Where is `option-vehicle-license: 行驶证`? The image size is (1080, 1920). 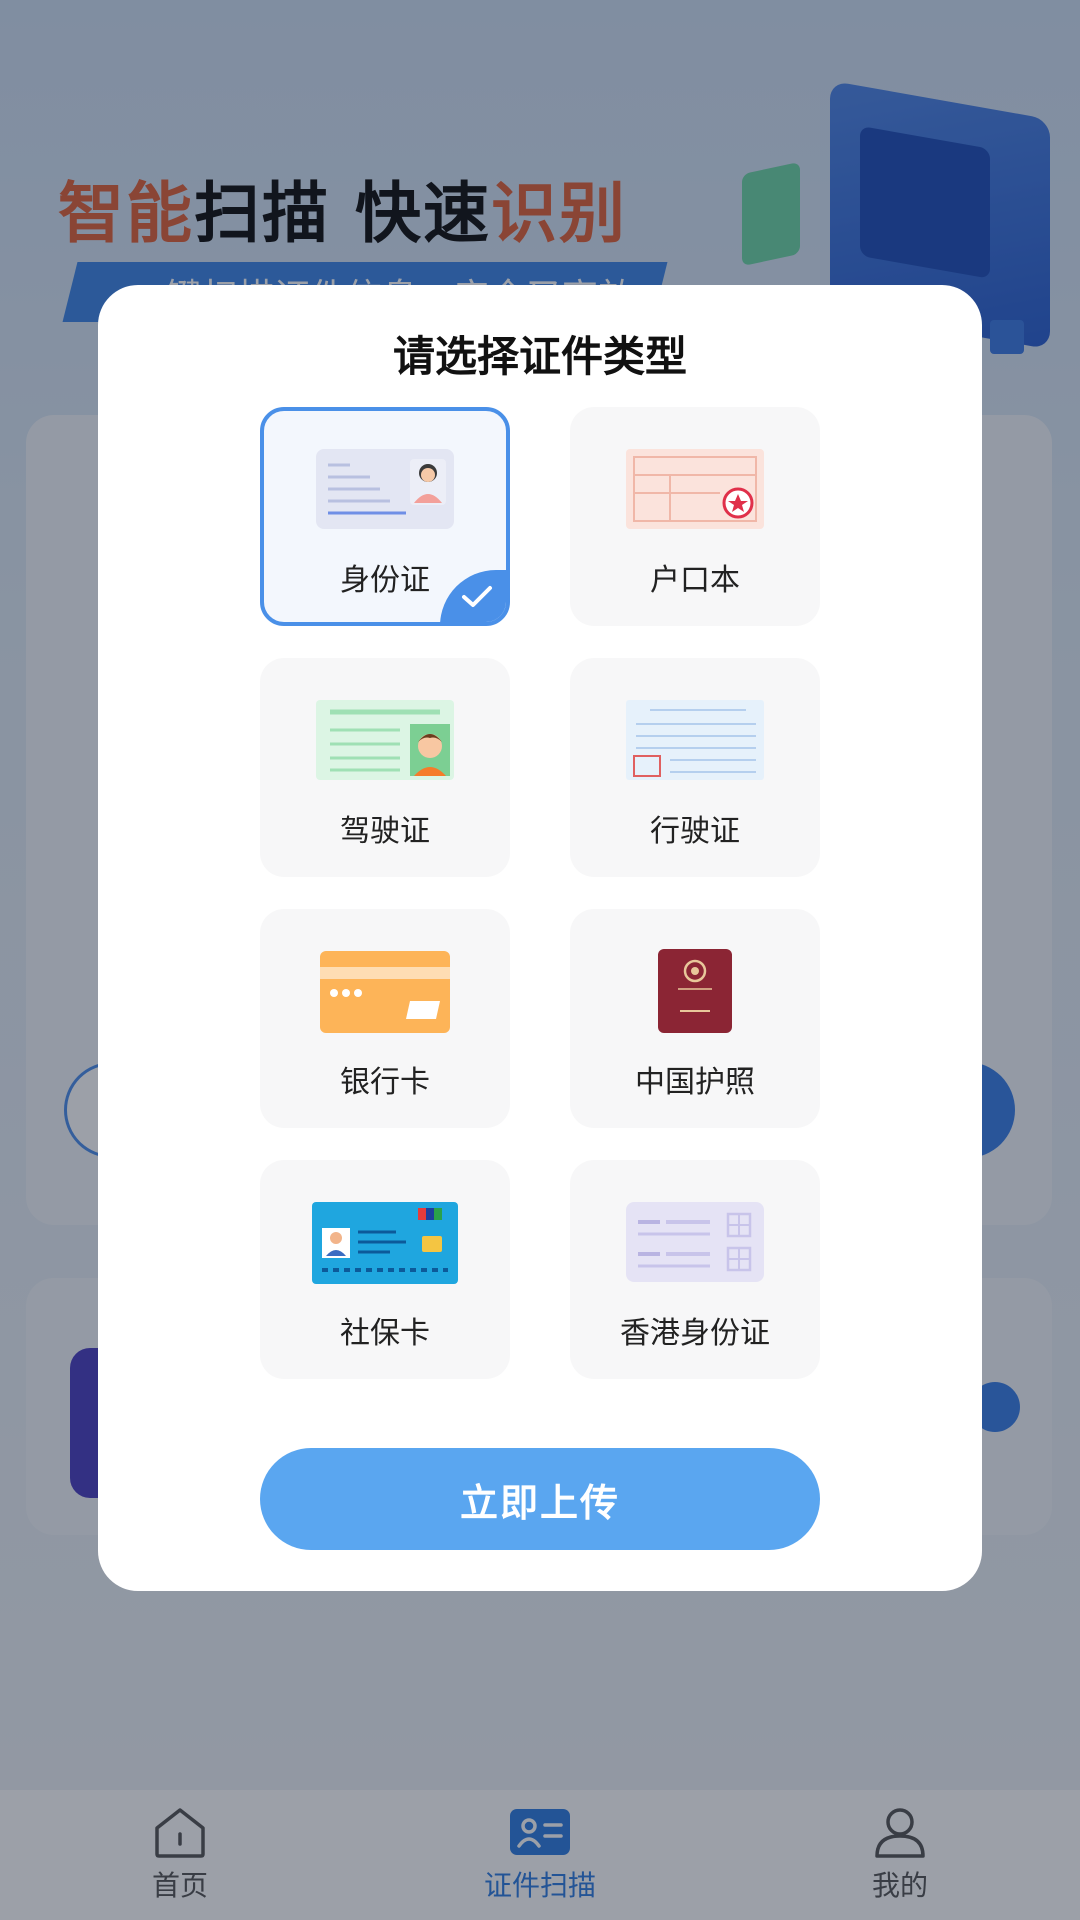
option-vehicle-license: 行驶证 is located at coordinates (695, 767).